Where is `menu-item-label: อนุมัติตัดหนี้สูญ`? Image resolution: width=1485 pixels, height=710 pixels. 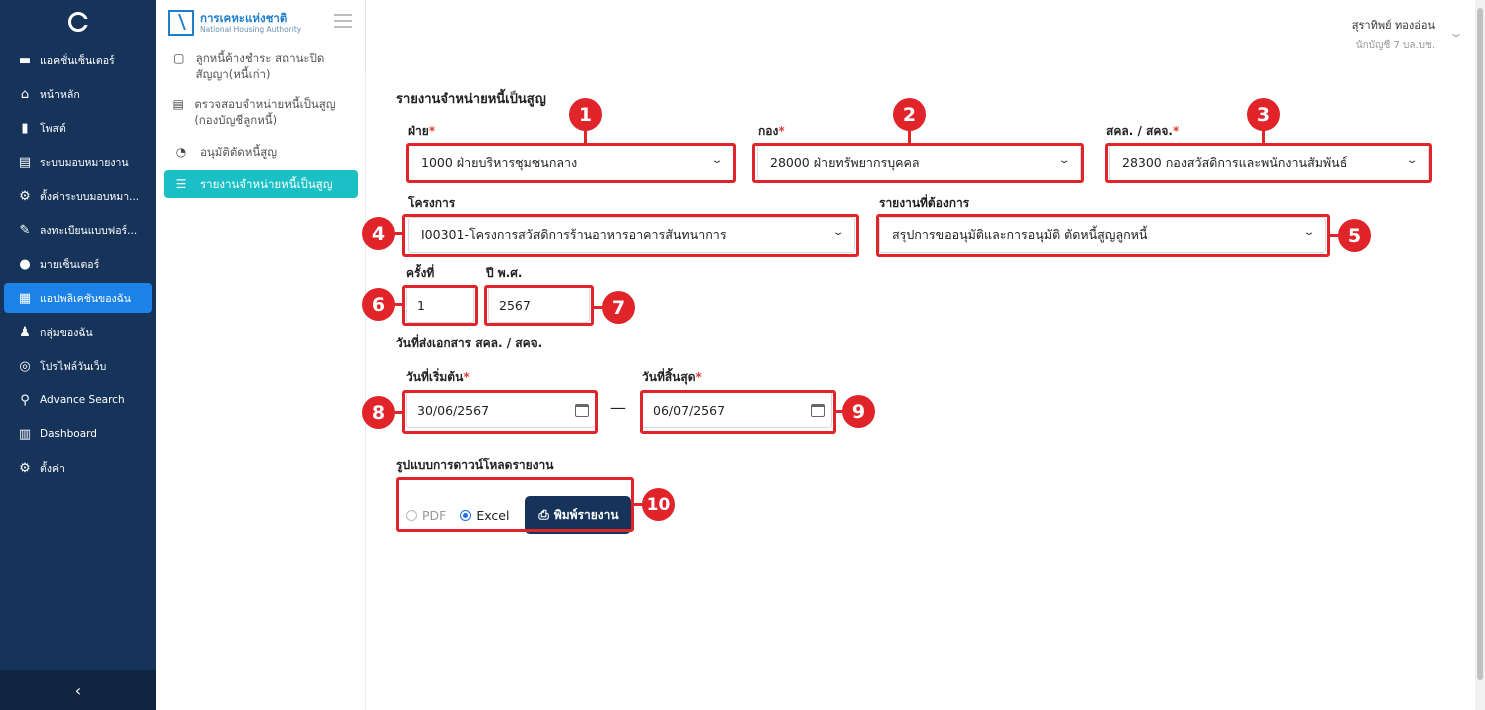
menu-item-label: อนุมัติตัดหนี้สูญ is located at coordinates (239, 152).